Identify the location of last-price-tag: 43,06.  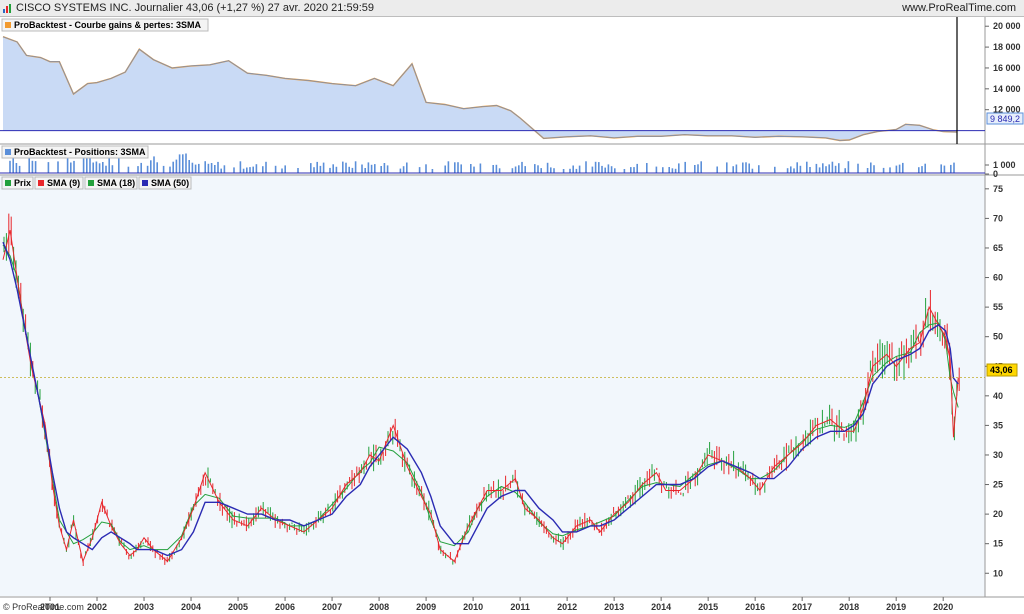
(1002, 370).